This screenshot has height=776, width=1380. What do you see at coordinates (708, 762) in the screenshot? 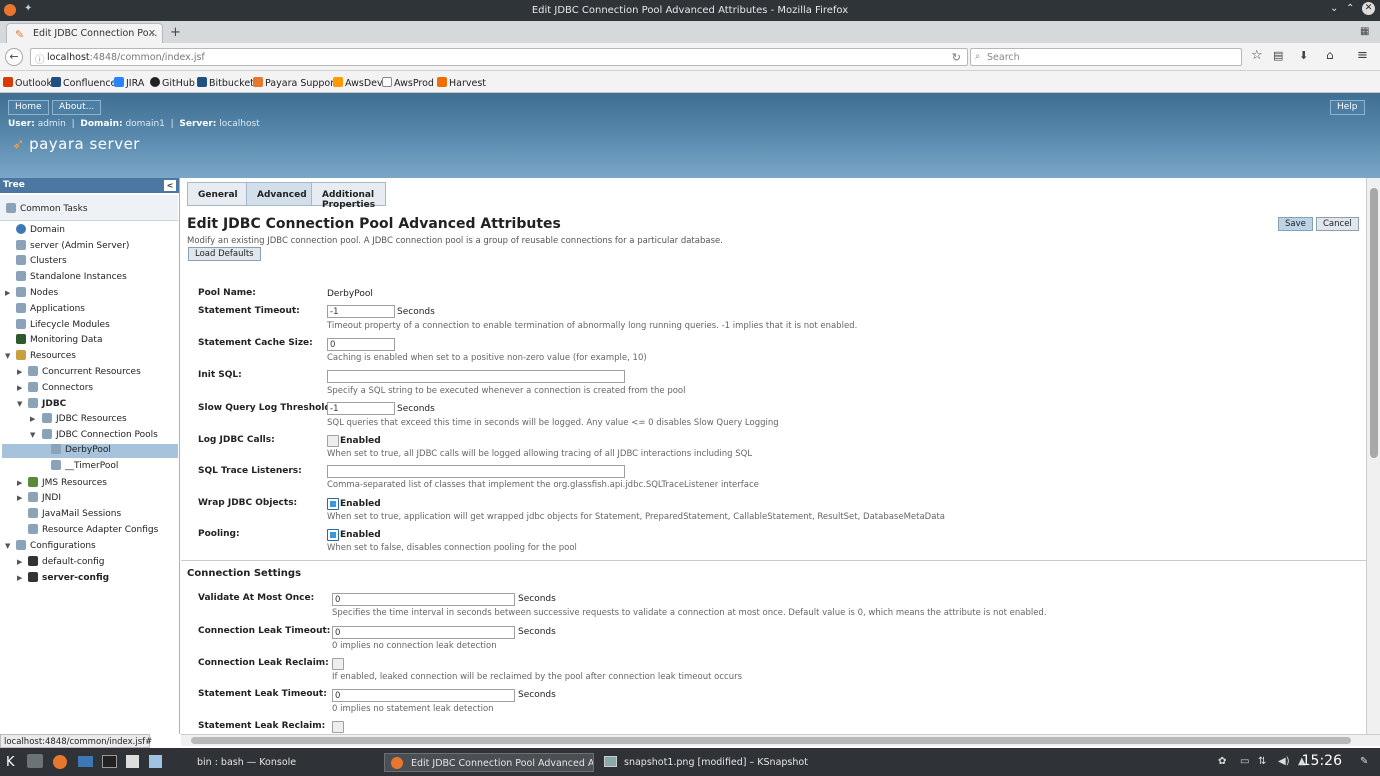
I see `task-ksnapshot: snapshot1.png [modified] – KSnapshot` at bounding box center [708, 762].